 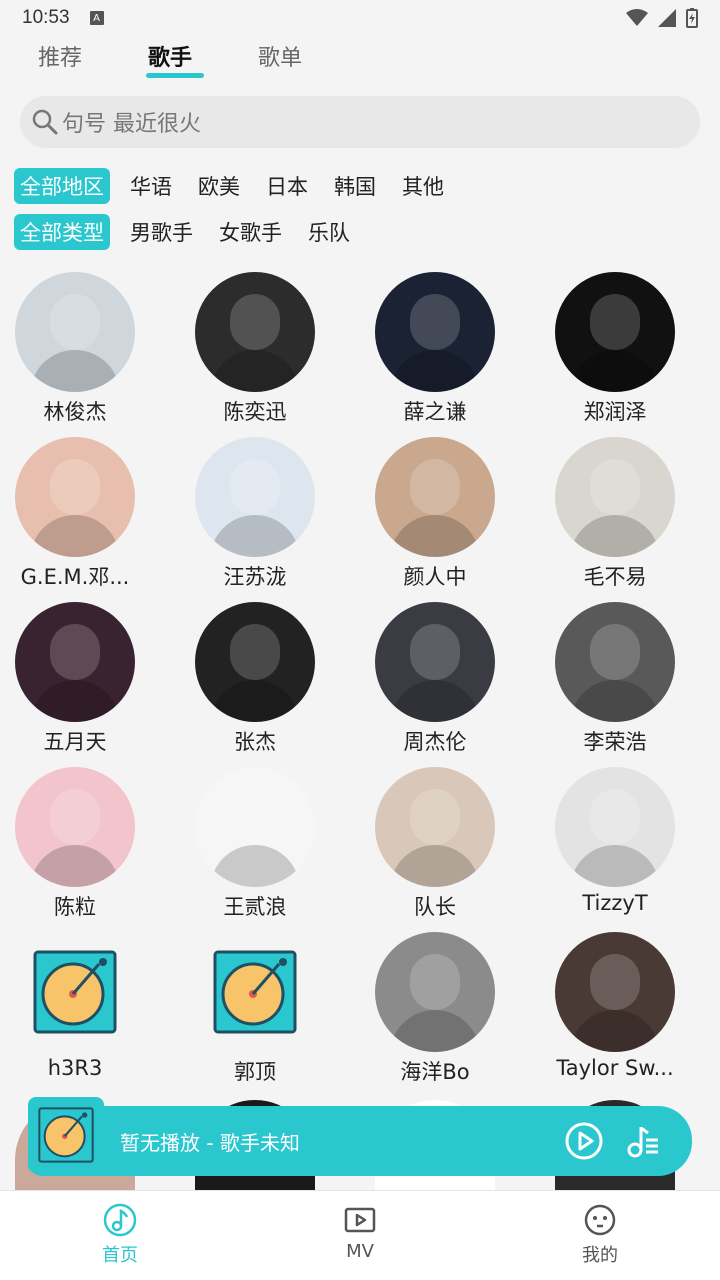 I want to click on chip-chinese: 华语, so click(x=151, y=186).